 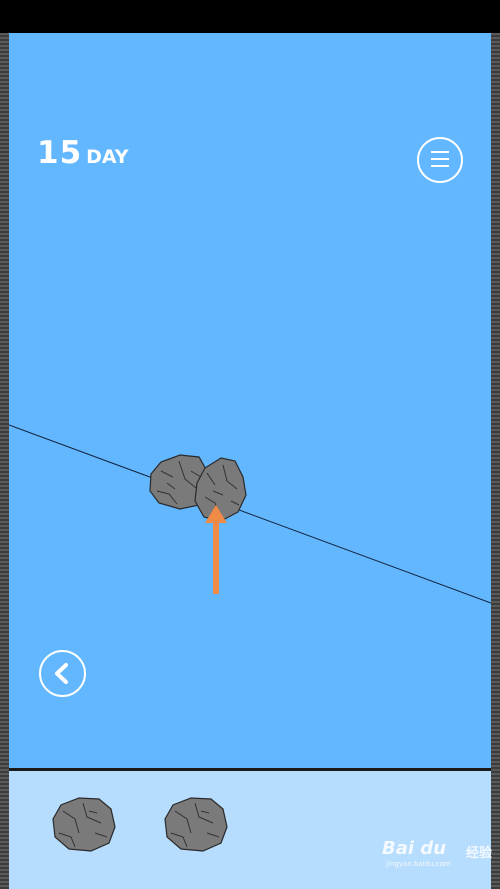 I want to click on inventory-tray, so click(x=250, y=830).